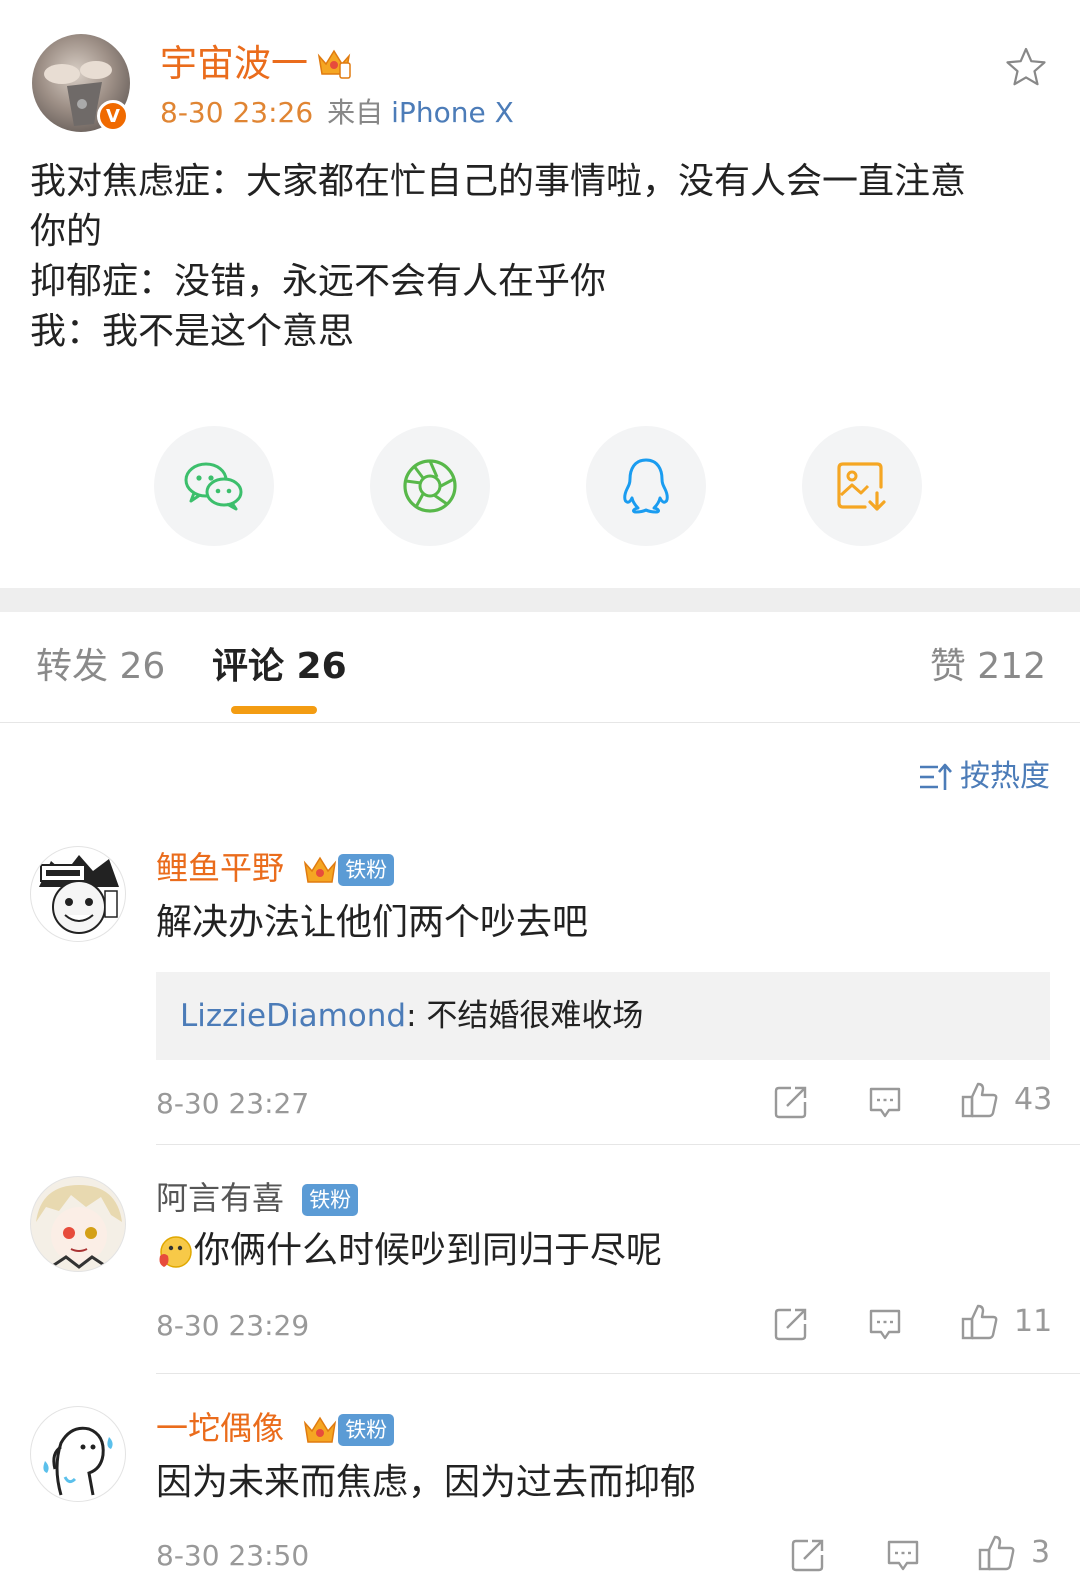 Image resolution: width=1080 pixels, height=1591 pixels. Describe the element at coordinates (416, 1016) in the screenshot. I see `reply-colon: :` at that location.